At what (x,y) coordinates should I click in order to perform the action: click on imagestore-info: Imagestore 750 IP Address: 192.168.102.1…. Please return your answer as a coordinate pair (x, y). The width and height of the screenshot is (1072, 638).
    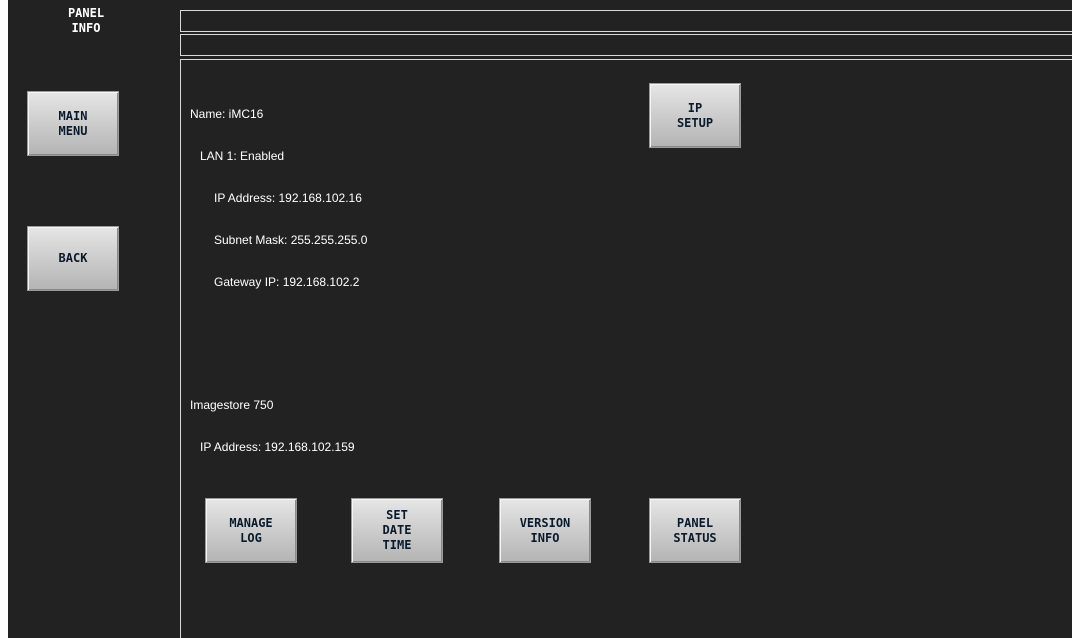
    Looking at the image, I should click on (272, 419).